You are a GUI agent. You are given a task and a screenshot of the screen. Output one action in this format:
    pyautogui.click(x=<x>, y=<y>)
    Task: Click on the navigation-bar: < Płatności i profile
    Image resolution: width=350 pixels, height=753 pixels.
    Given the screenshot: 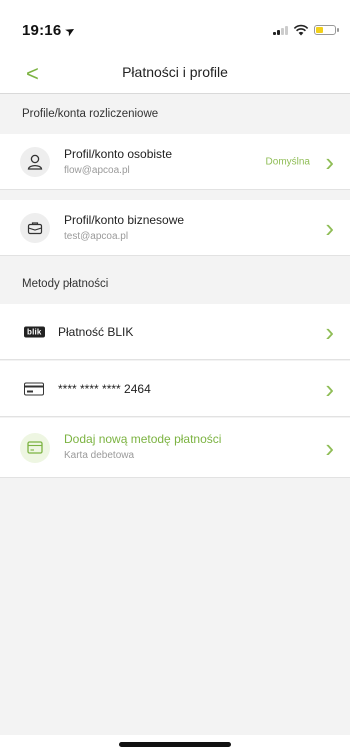 What is the action you would take?
    pyautogui.click(x=175, y=76)
    